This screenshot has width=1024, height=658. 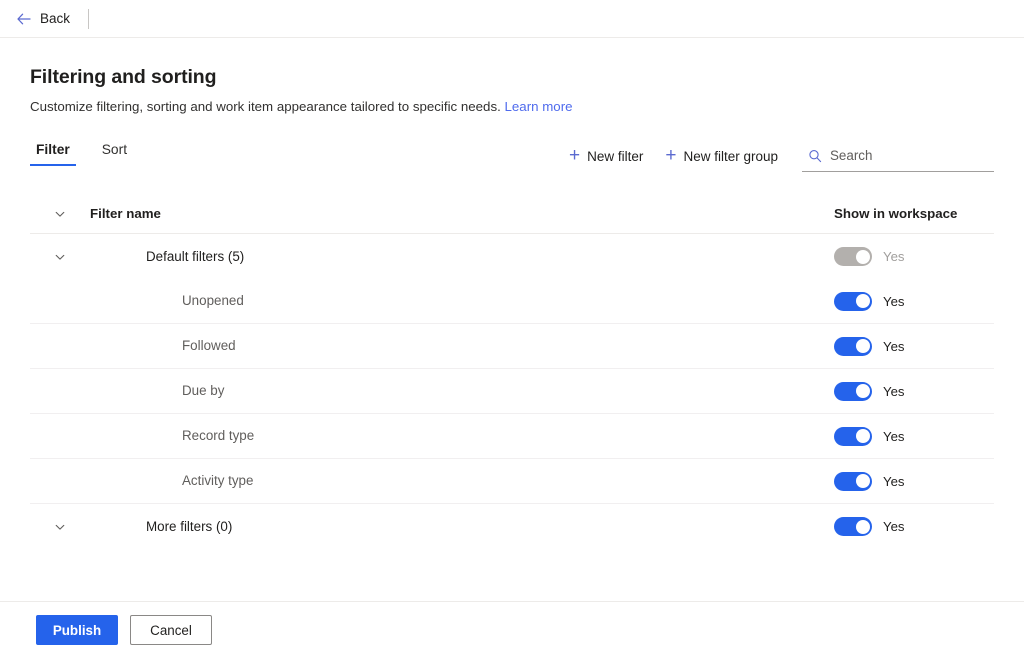 What do you see at coordinates (213, 300) in the screenshot?
I see `filter-name-label: Unopened` at bounding box center [213, 300].